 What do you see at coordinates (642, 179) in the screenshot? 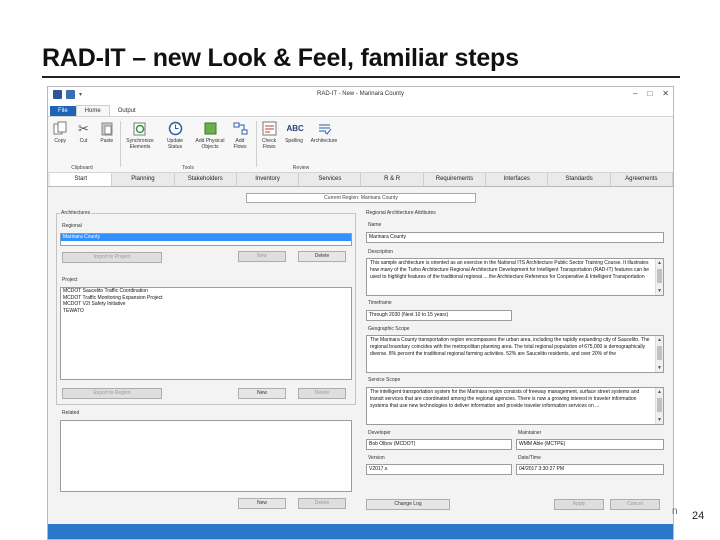
I see `tab-agreements: Agreements` at bounding box center [642, 179].